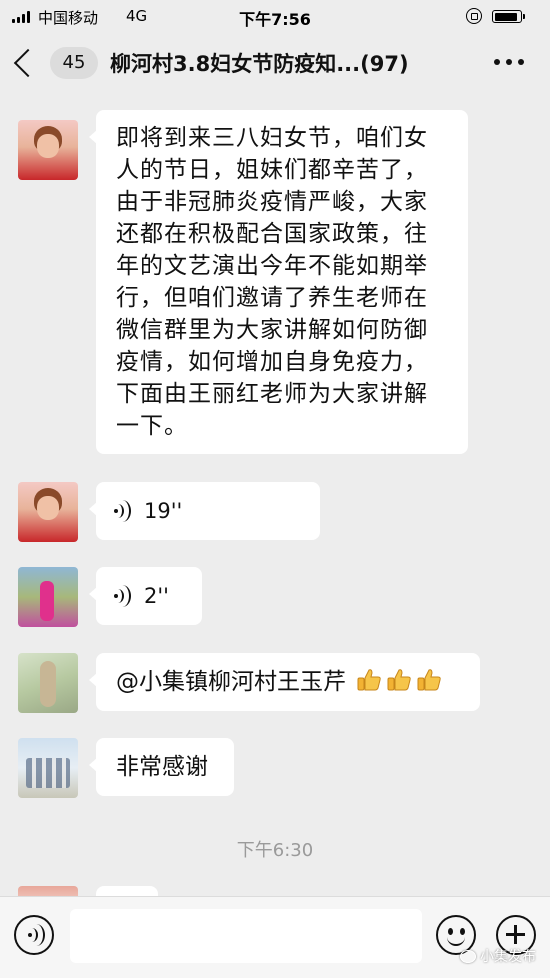 This screenshot has height=978, width=550. Describe the element at coordinates (272, 202) in the screenshot. I see `message-line: 由于非冠肺炎疫情严峻，大家` at that location.